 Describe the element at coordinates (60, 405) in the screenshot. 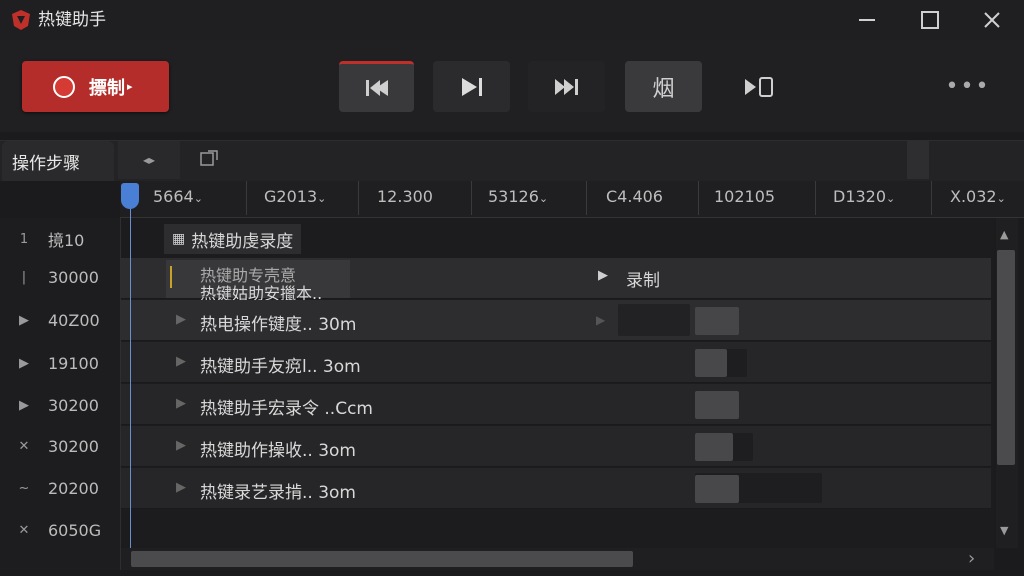

I see `step-index-row: ▶ 30200` at that location.